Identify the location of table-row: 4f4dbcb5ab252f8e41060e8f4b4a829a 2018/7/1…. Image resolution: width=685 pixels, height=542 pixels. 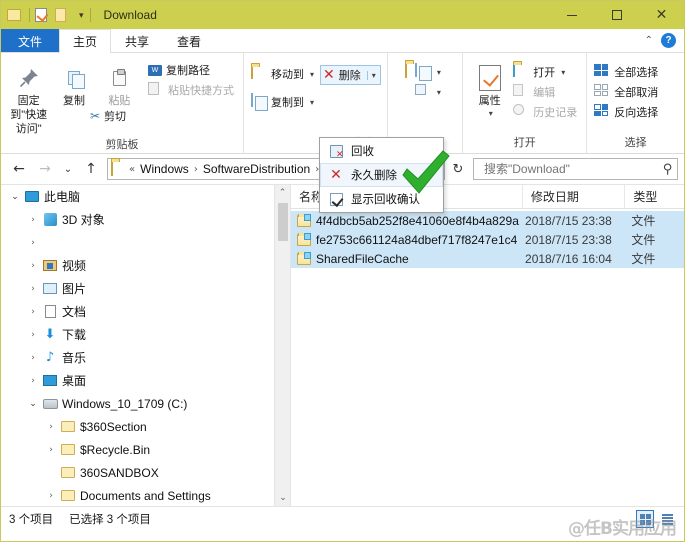
(487, 220).